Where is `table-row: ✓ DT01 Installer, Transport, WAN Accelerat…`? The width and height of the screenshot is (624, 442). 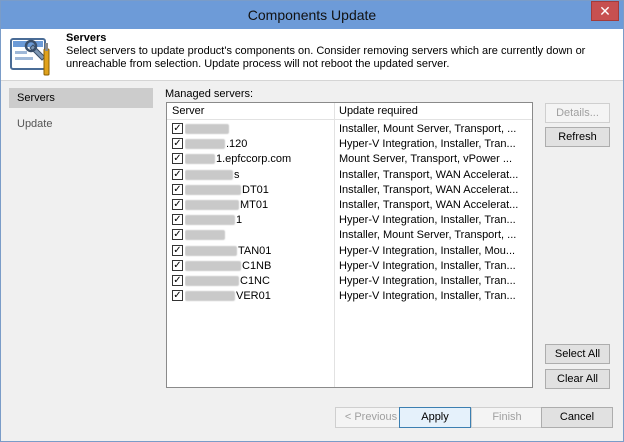 table-row: ✓ DT01 Installer, Transport, WAN Accelerat… is located at coordinates (349, 190).